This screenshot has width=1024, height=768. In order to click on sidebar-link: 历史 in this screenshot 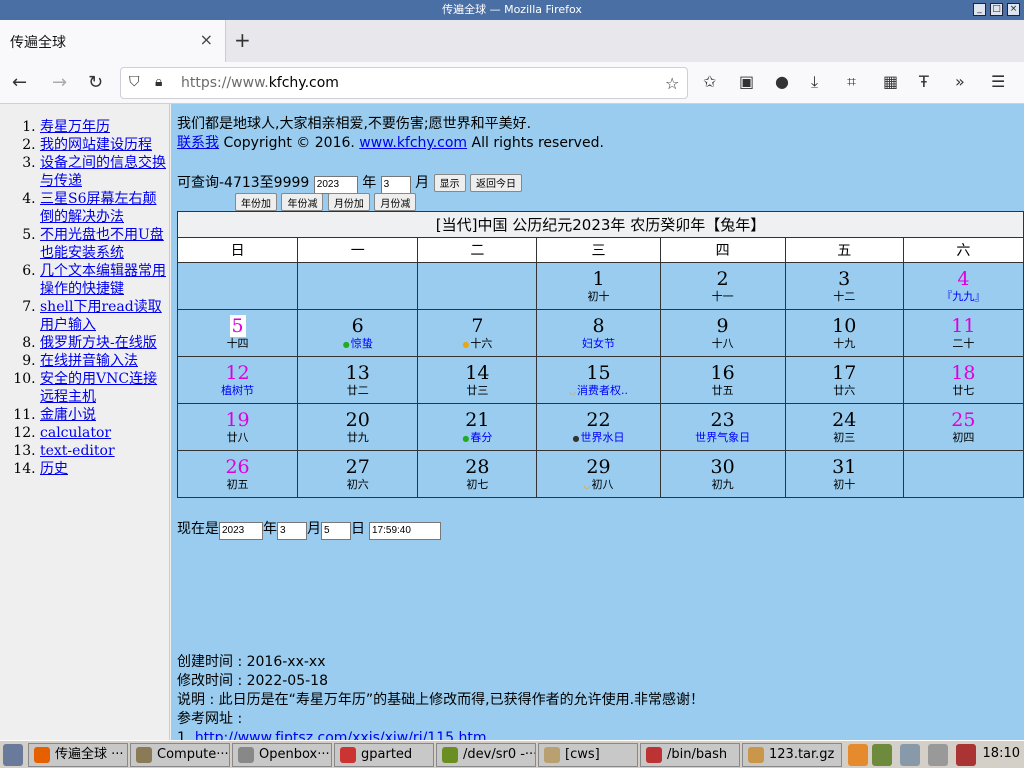, I will do `click(54, 469)`.